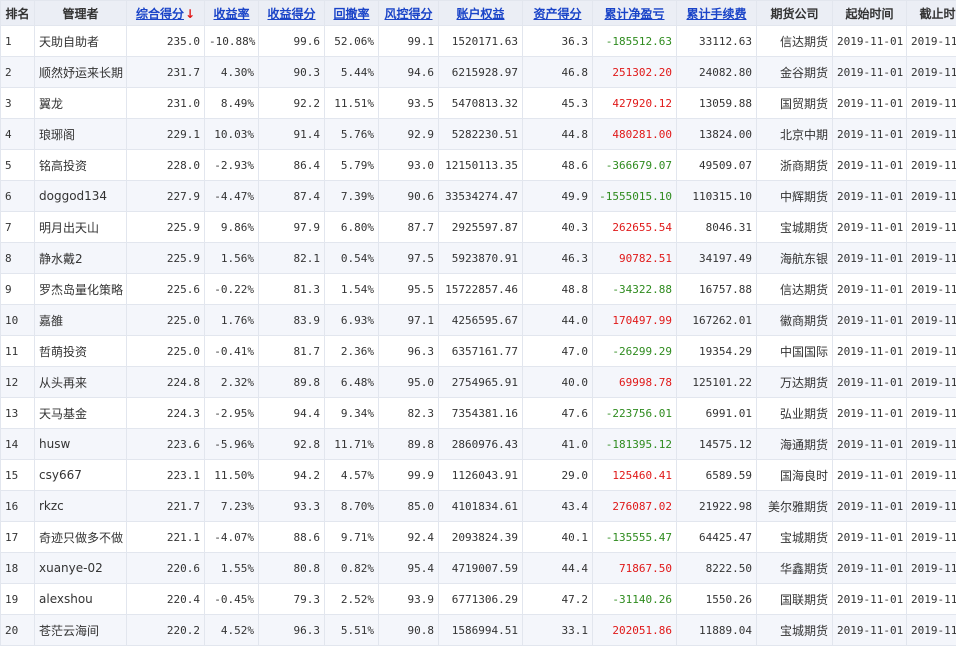  I want to click on table-cell-rank: 8, so click(18, 258).